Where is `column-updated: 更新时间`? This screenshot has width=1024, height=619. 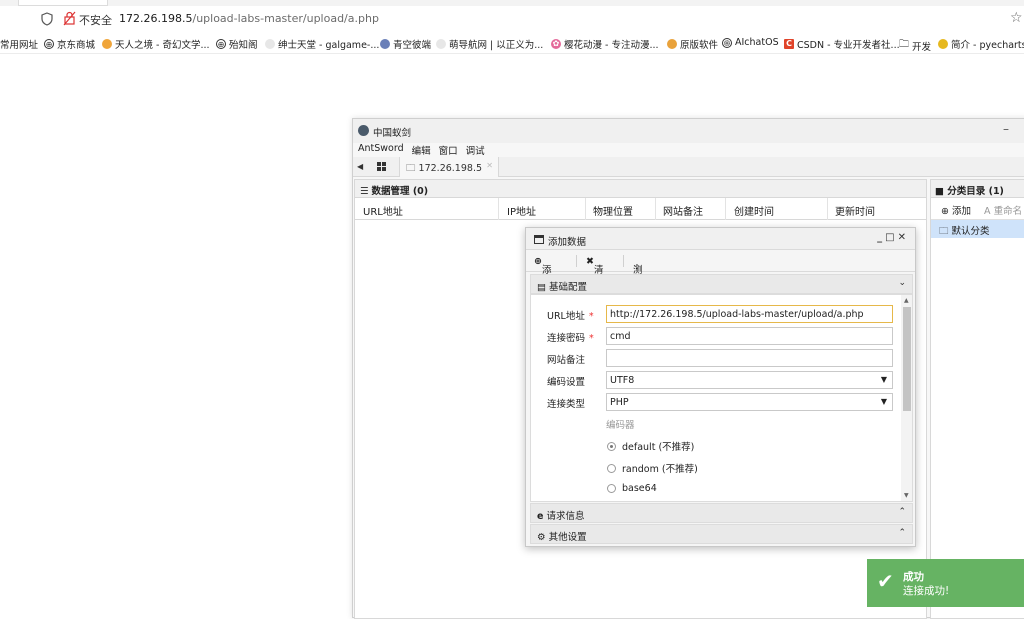 column-updated: 更新时间 is located at coordinates (855, 210).